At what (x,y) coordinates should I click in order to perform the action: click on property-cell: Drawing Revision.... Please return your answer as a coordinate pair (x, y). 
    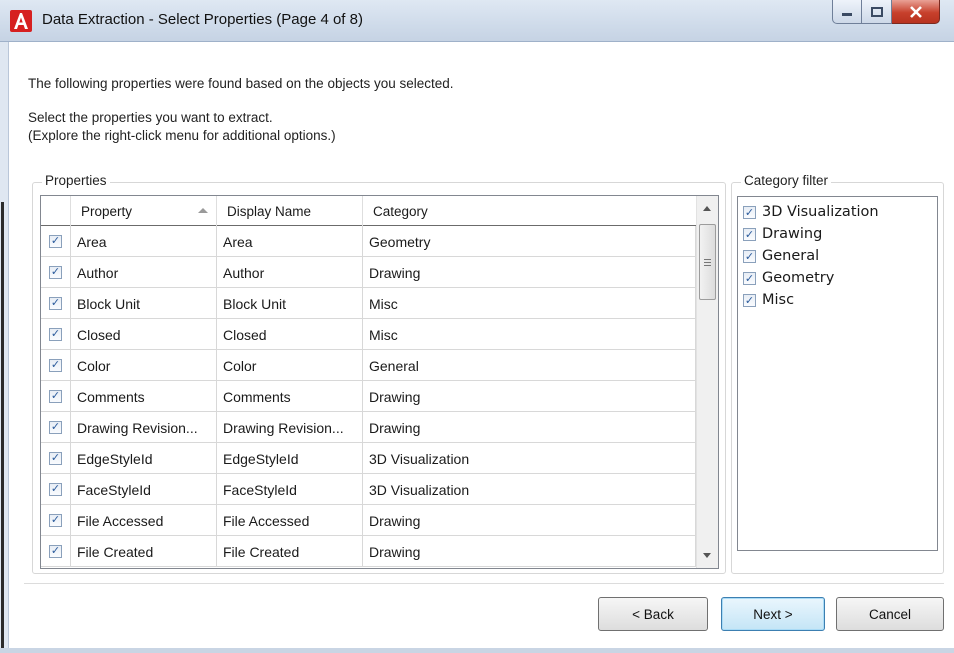
    Looking at the image, I should click on (144, 427).